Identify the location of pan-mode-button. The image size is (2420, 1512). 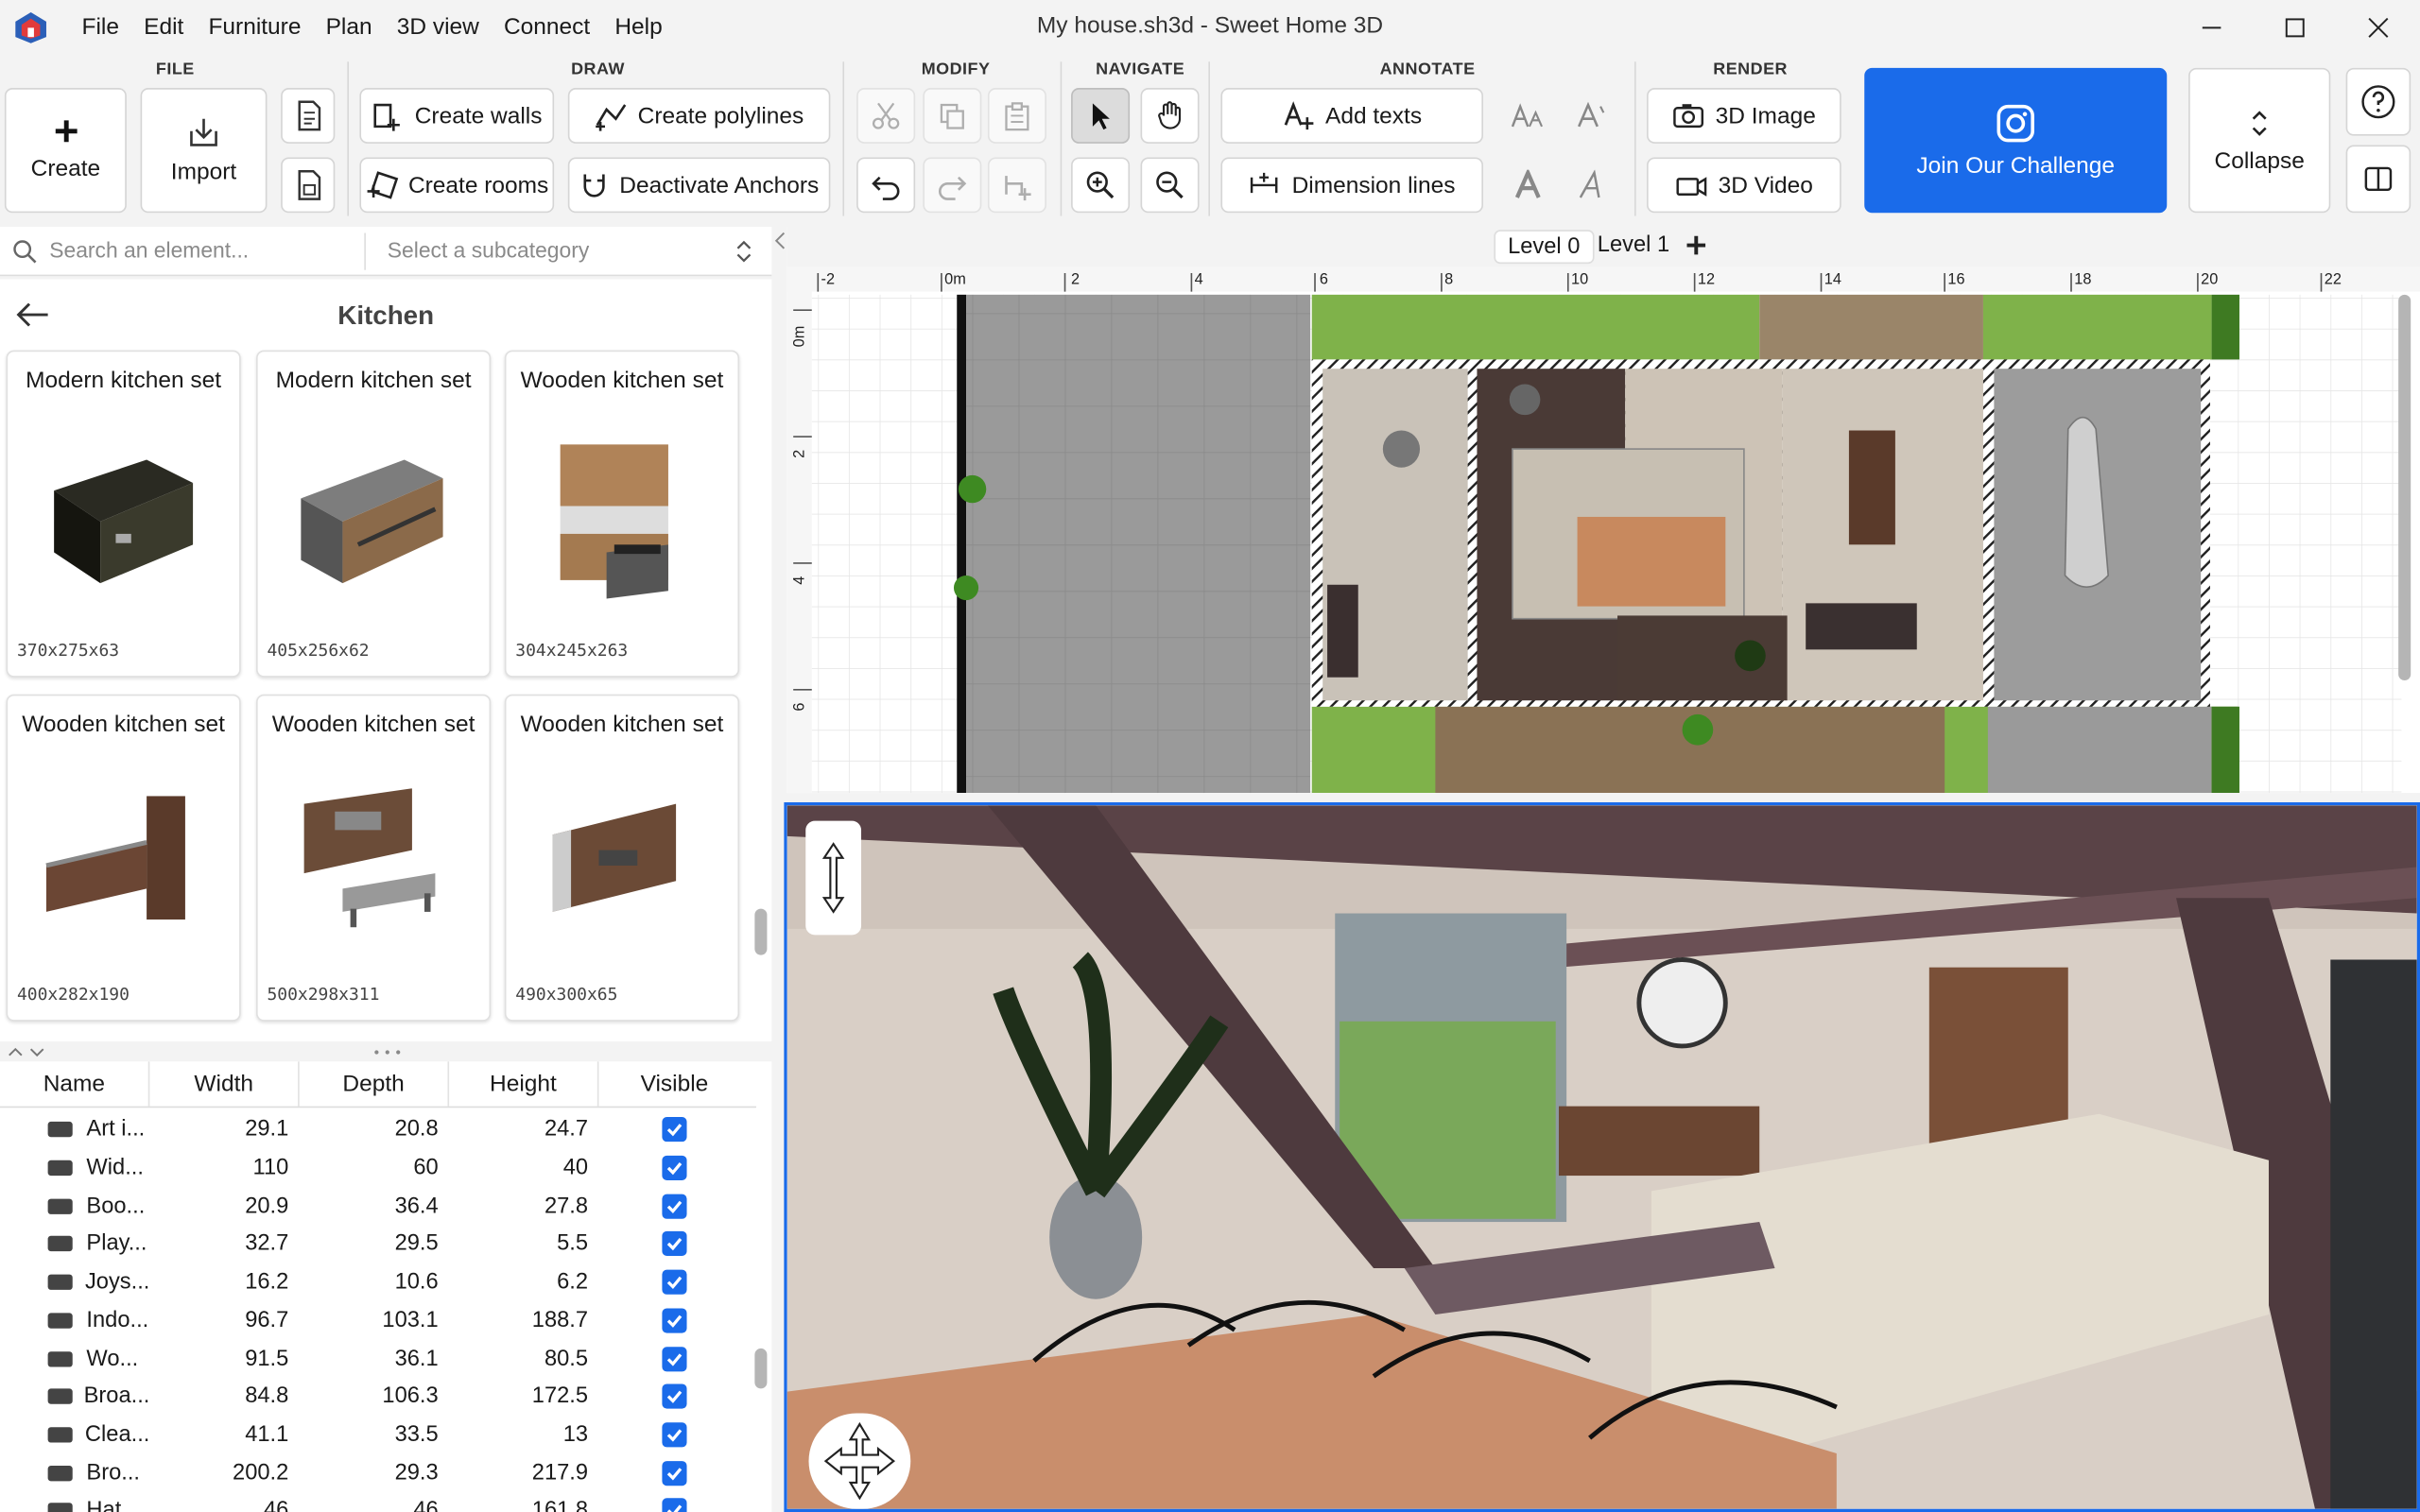
(1170, 116).